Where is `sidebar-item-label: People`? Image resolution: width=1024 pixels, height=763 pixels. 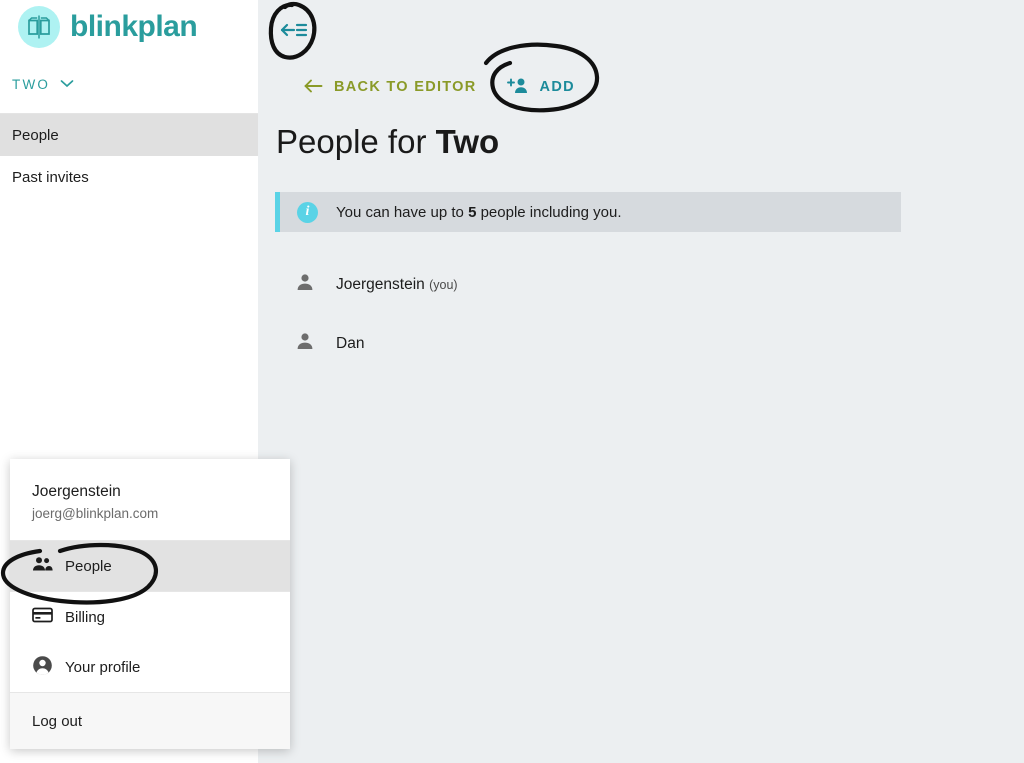 sidebar-item-label: People is located at coordinates (35, 135).